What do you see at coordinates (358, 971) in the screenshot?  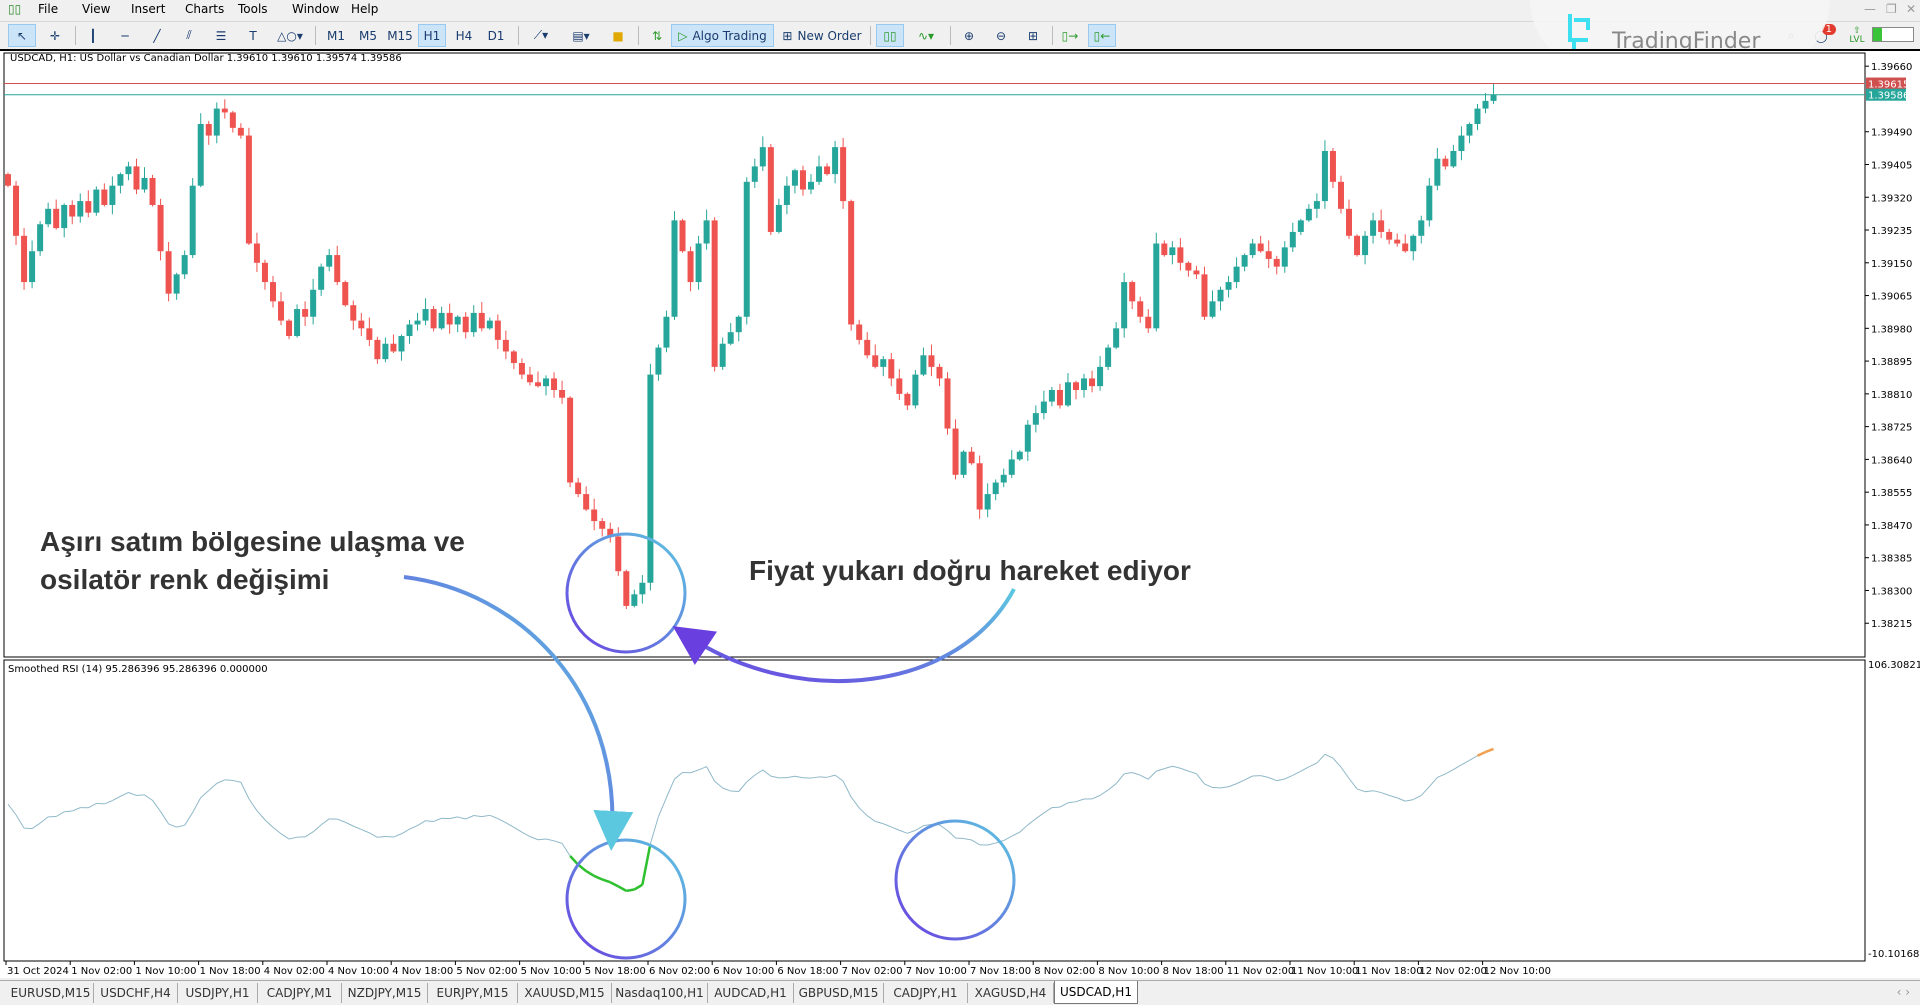 I see `time-label: 4 Nov 10:00` at bounding box center [358, 971].